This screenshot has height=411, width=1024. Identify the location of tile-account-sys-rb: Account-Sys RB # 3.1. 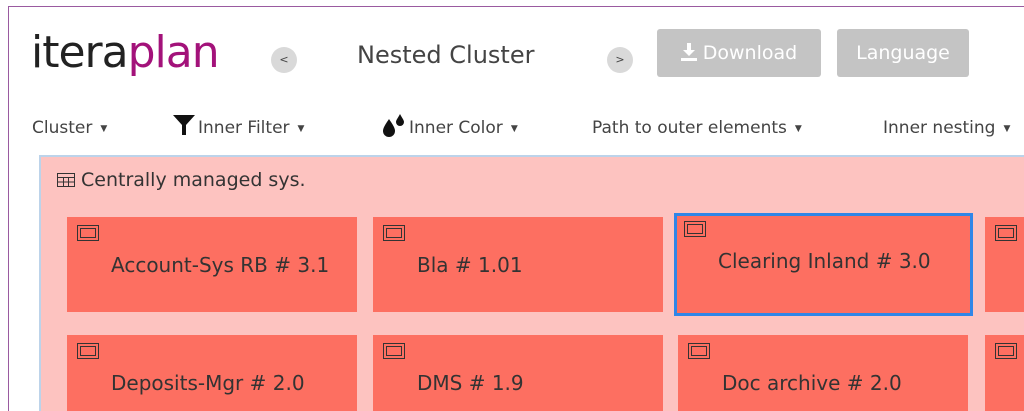
(212, 264).